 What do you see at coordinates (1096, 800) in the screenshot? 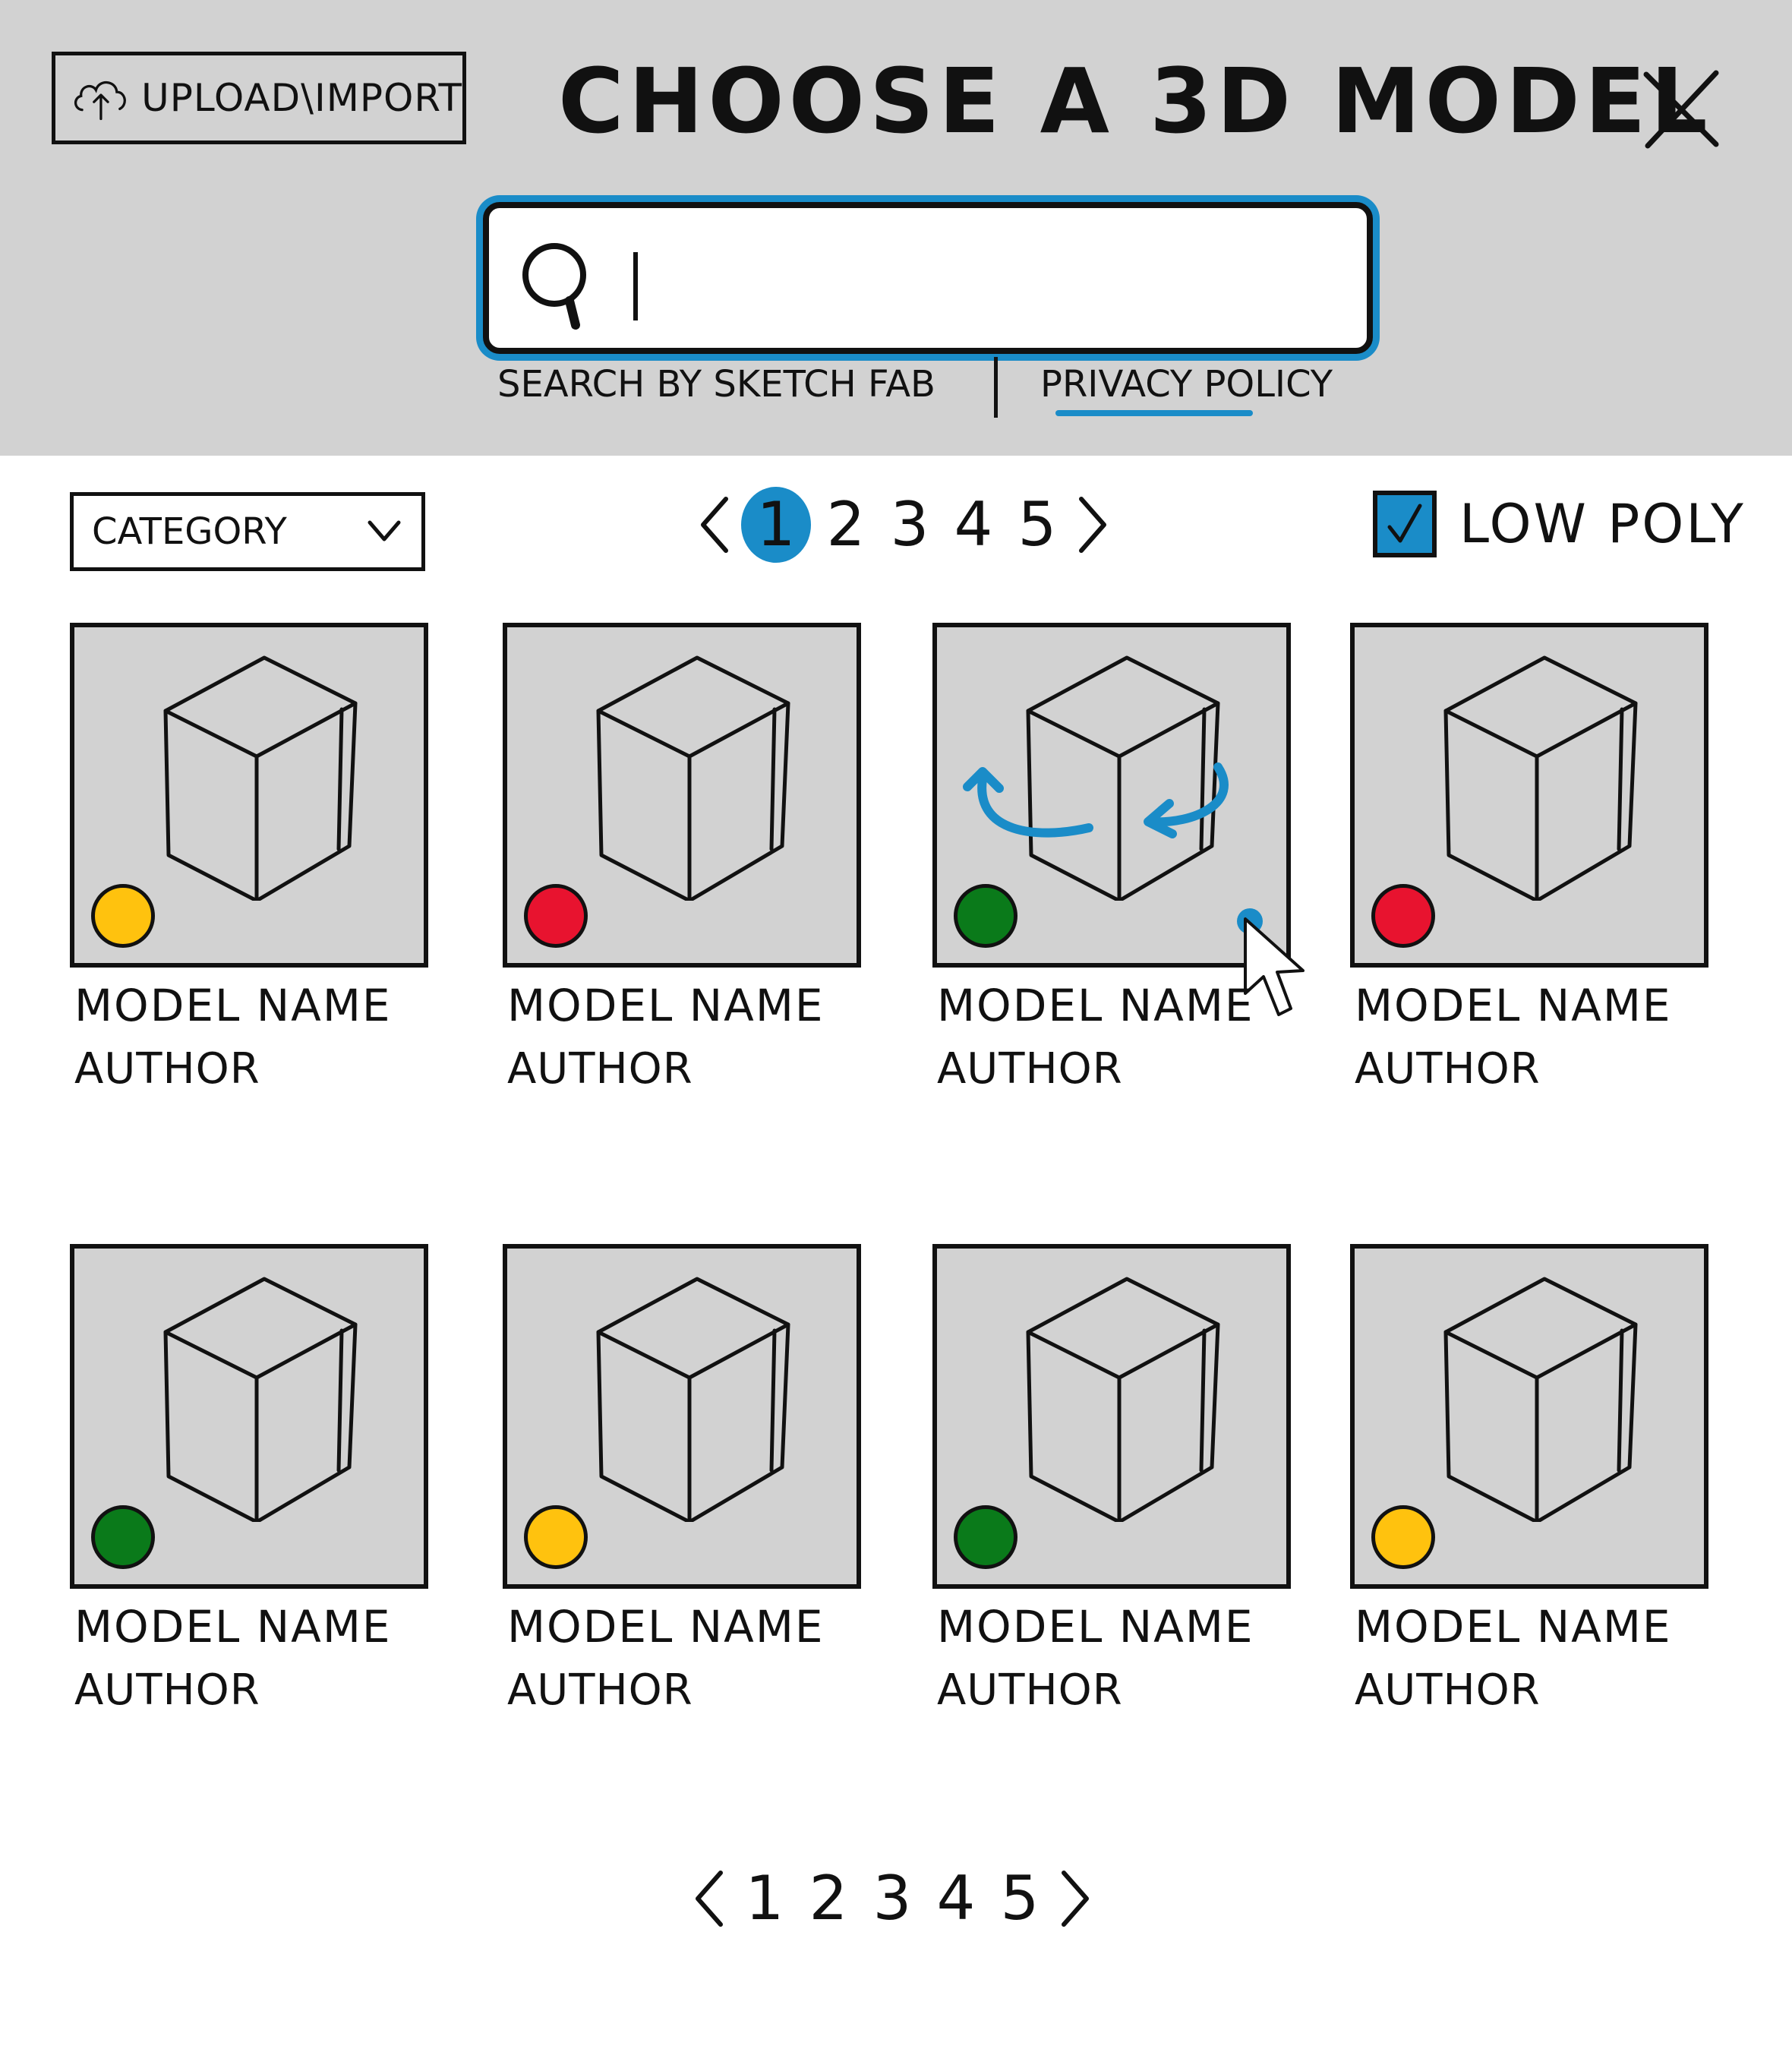
I see `rotate-icon` at bounding box center [1096, 800].